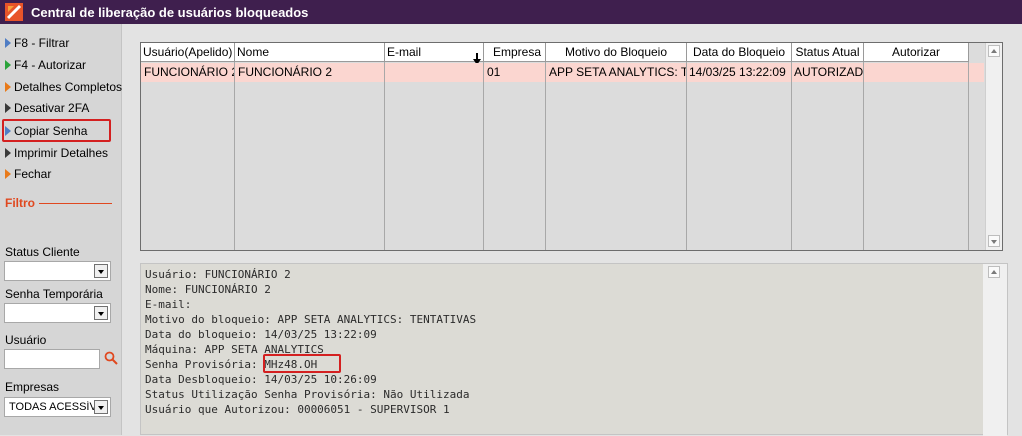  Describe the element at coordinates (75, 203) in the screenshot. I see `filter-divider` at that location.